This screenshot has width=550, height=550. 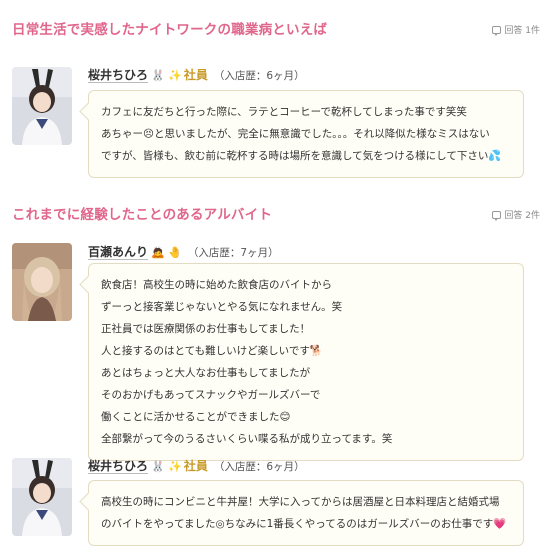 What do you see at coordinates (522, 216) in the screenshot?
I see `answer-count-label: 回答 2件` at bounding box center [522, 216].